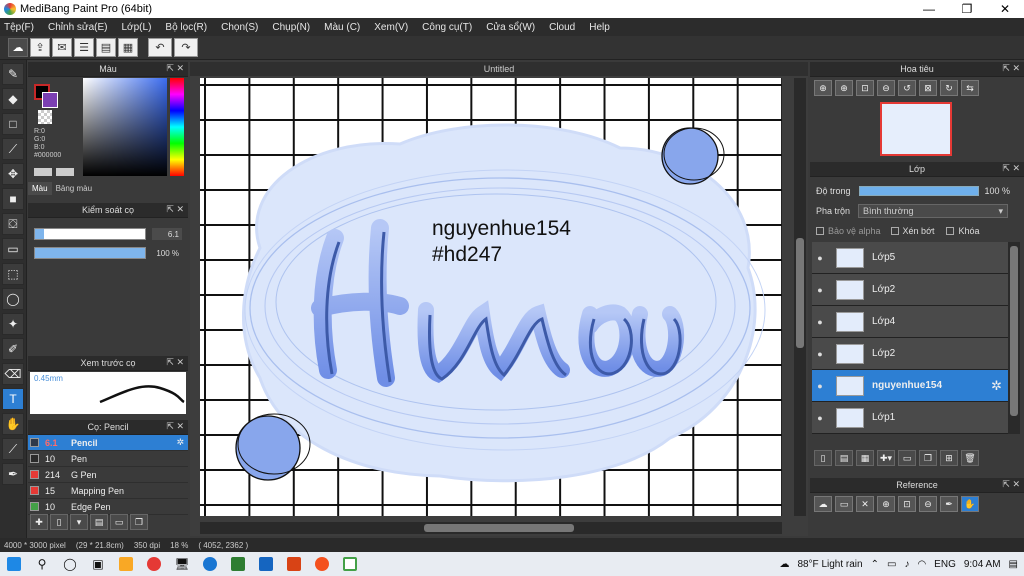 This screenshot has width=1024, height=576. Describe the element at coordinates (186, 47) in the screenshot. I see `redo-icon: ↷` at that location.